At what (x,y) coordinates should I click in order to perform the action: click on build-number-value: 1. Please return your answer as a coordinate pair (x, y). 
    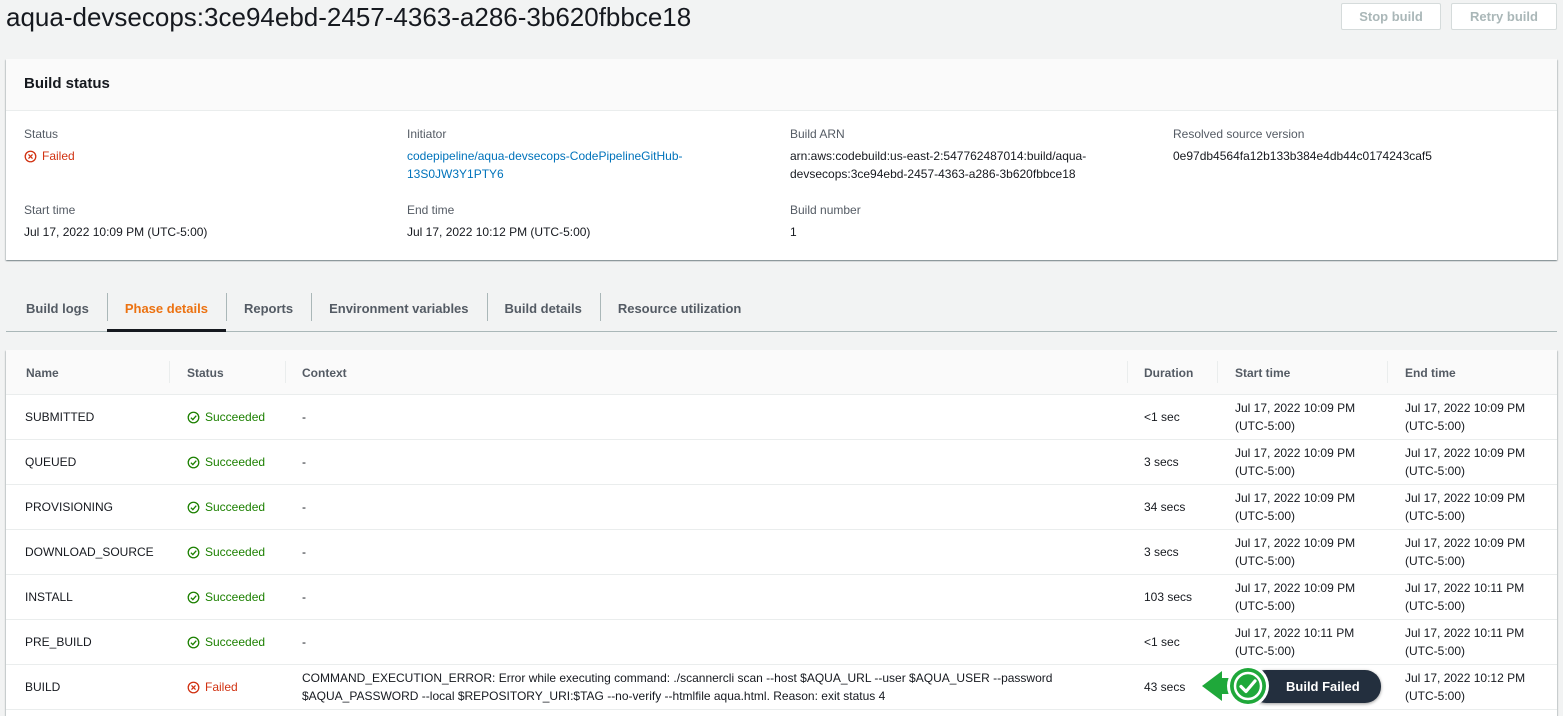
    Looking at the image, I should click on (793, 232).